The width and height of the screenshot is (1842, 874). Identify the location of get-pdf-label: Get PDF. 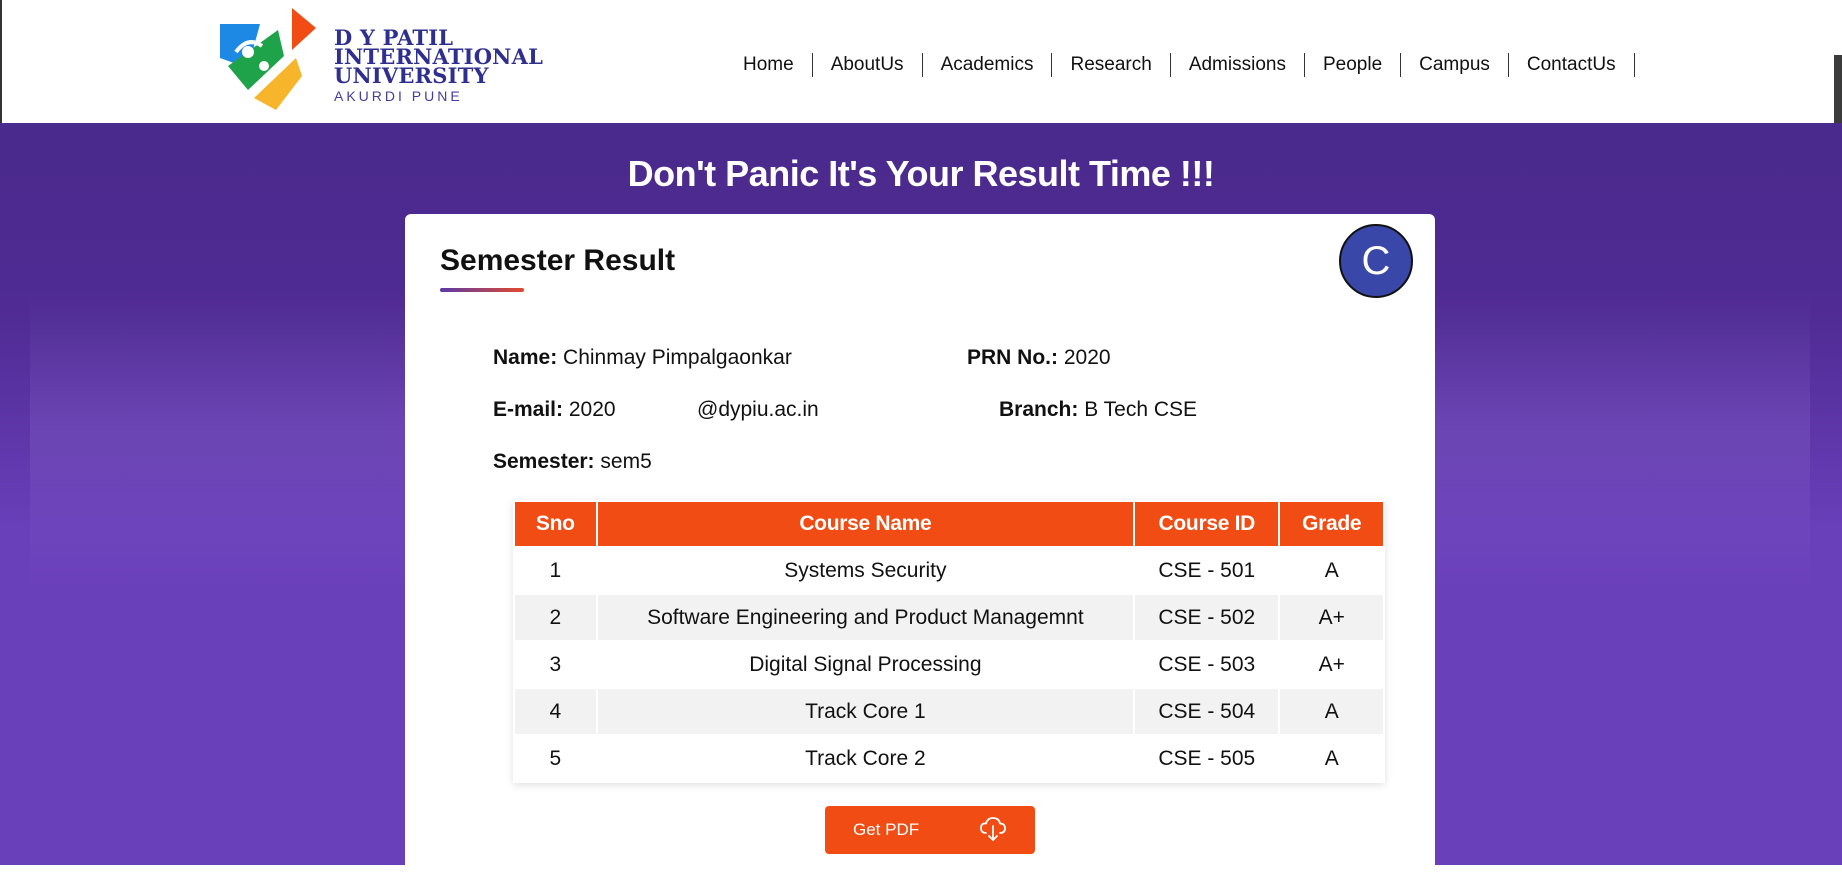
(886, 829).